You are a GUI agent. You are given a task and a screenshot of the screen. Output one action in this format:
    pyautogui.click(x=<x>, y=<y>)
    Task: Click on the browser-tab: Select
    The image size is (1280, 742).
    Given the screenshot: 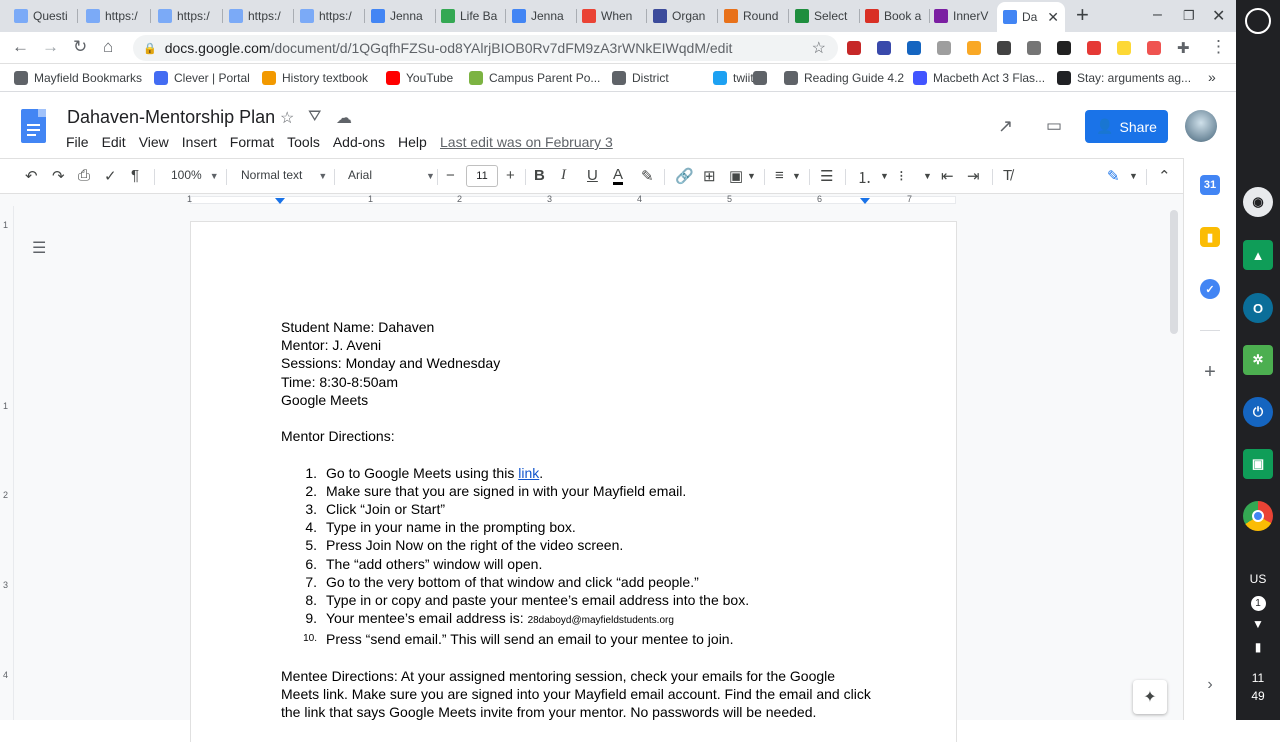 What is the action you would take?
    pyautogui.click(x=824, y=16)
    